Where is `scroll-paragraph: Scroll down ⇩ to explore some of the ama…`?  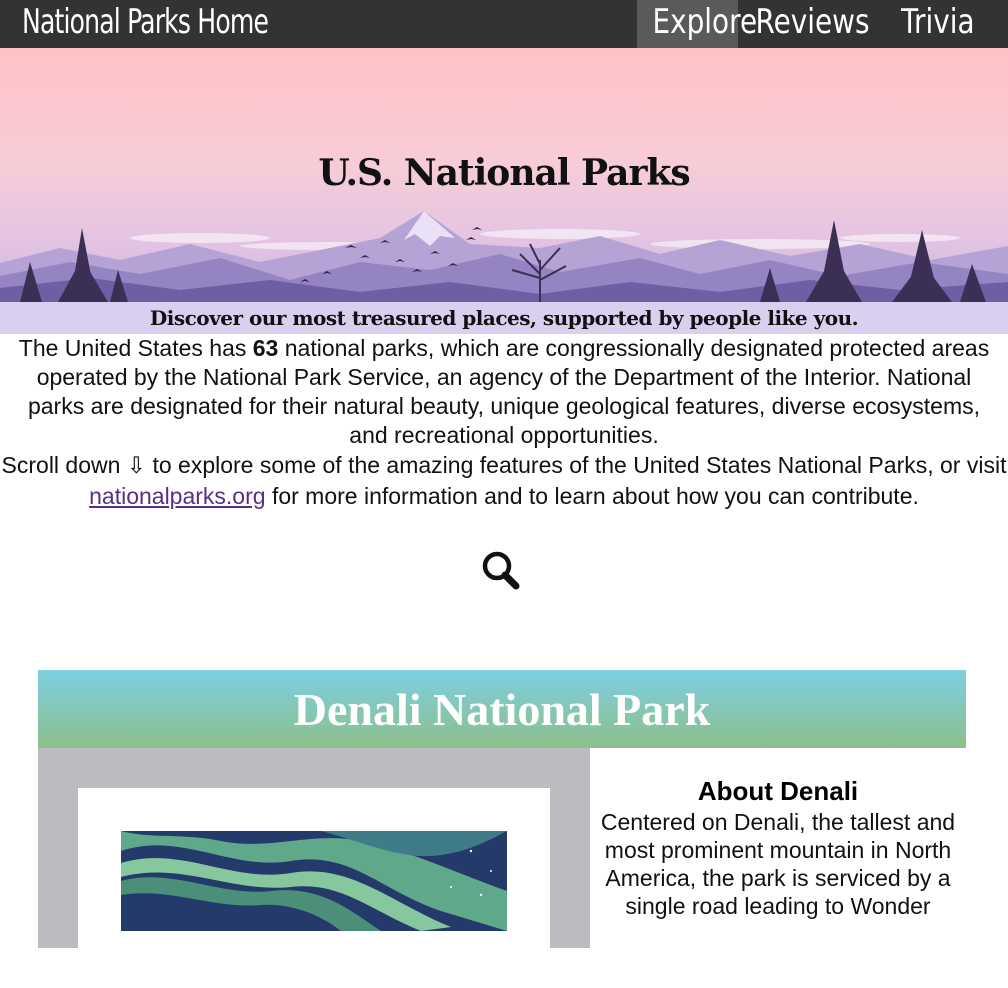
scroll-paragraph: Scroll down ⇩ to explore some of the ama… is located at coordinates (504, 481).